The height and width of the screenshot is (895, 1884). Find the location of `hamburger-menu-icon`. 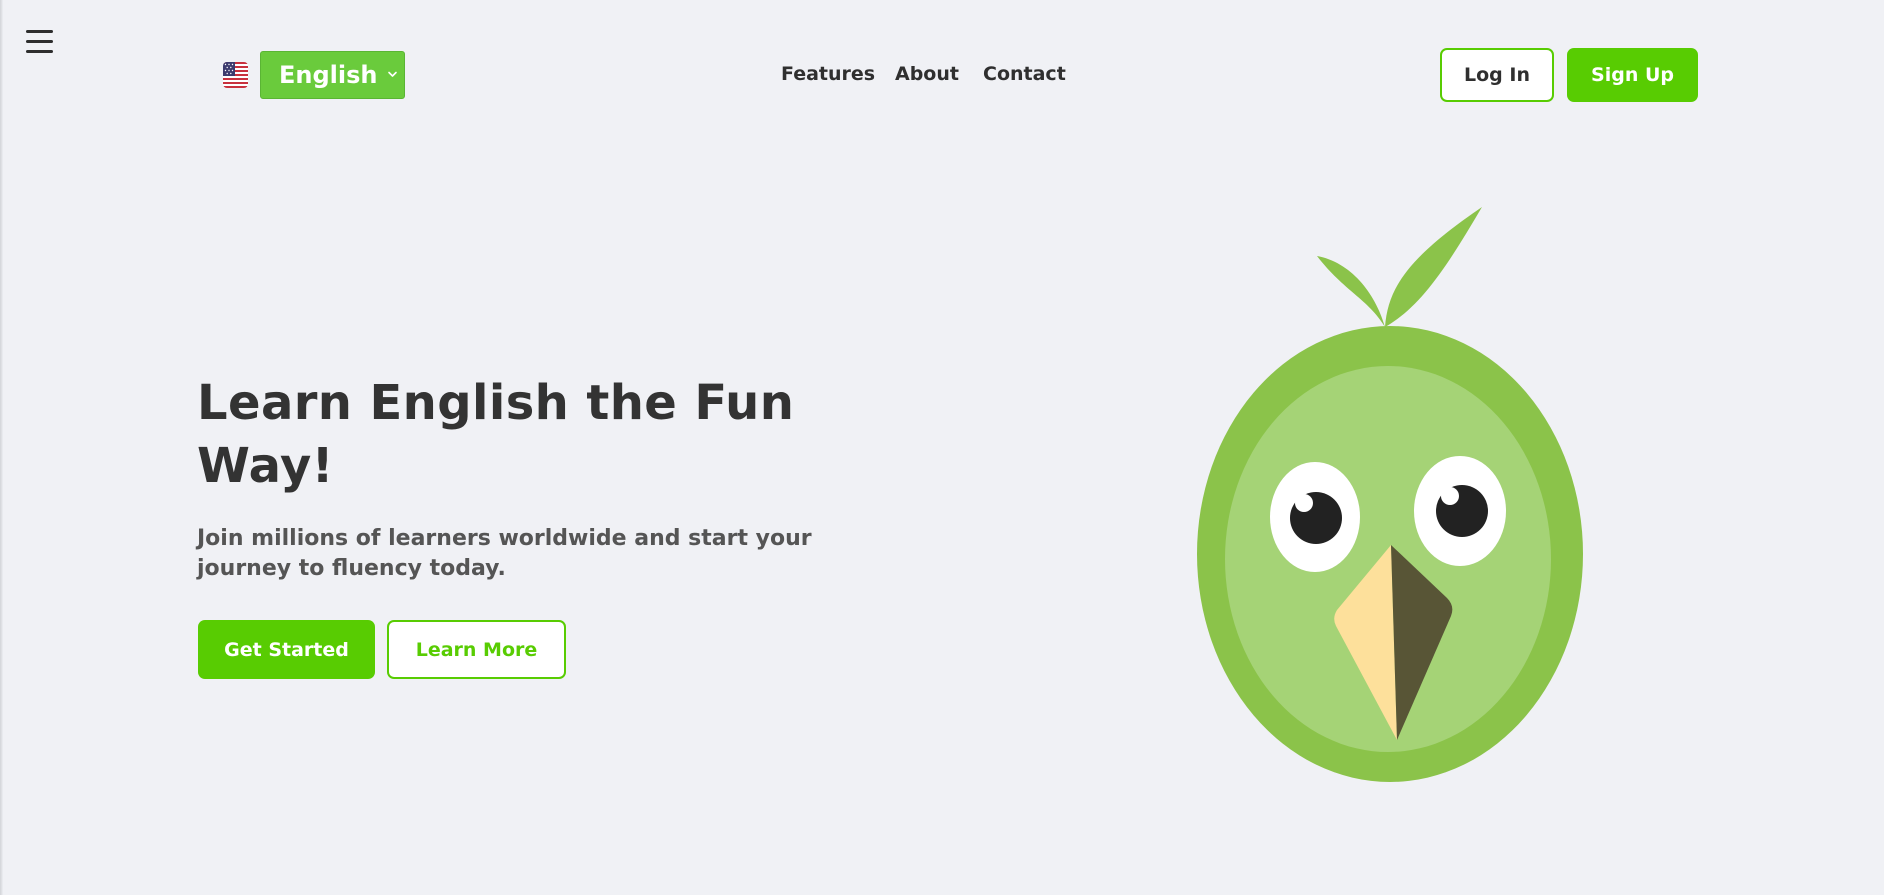

hamburger-menu-icon is located at coordinates (40, 42).